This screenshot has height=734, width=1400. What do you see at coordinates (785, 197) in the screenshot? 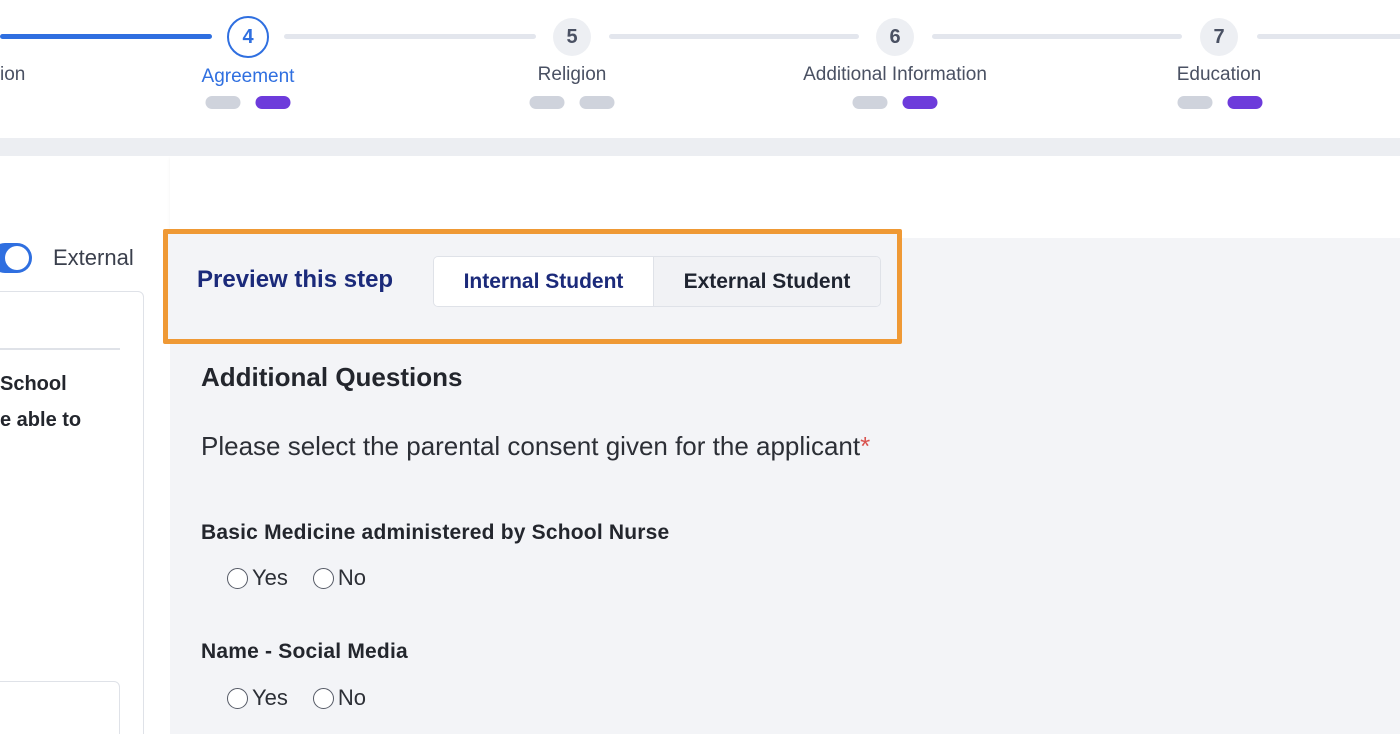
I see `preview-header-strip` at bounding box center [785, 197].